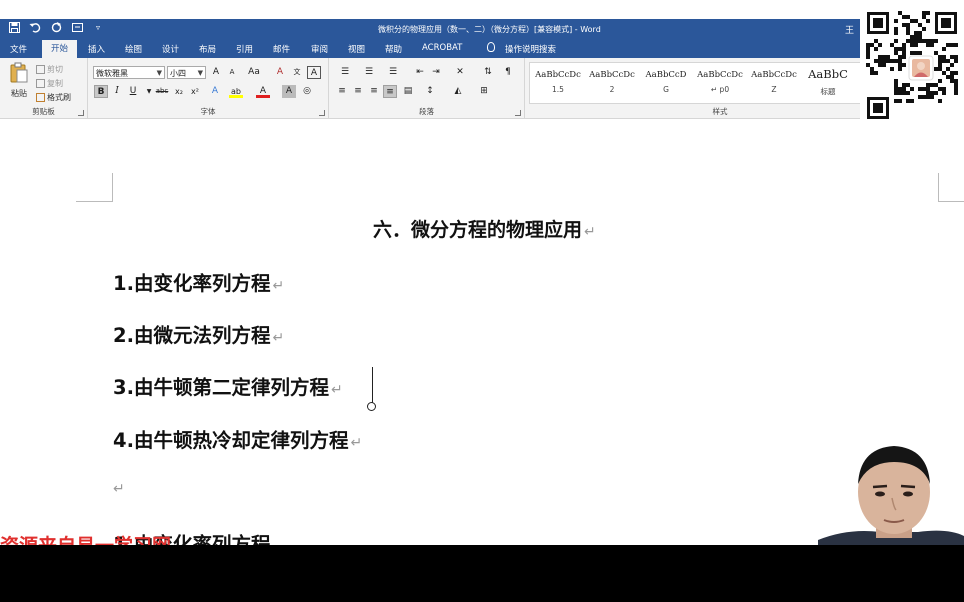 The width and height of the screenshot is (964, 602). Describe the element at coordinates (508, 72) in the screenshot. I see `show-marks-icon: ¶` at that location.